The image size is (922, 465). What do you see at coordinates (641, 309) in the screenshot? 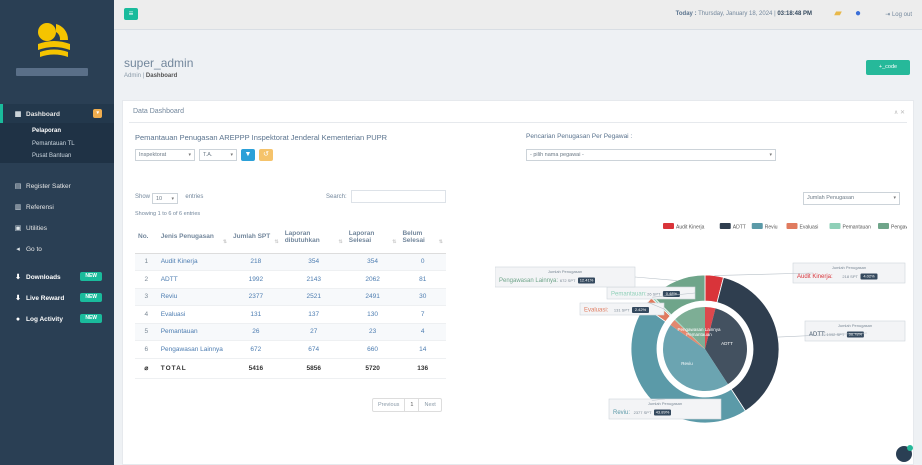
I see `callout-percent-evaluasi: 2.42%` at bounding box center [641, 309].